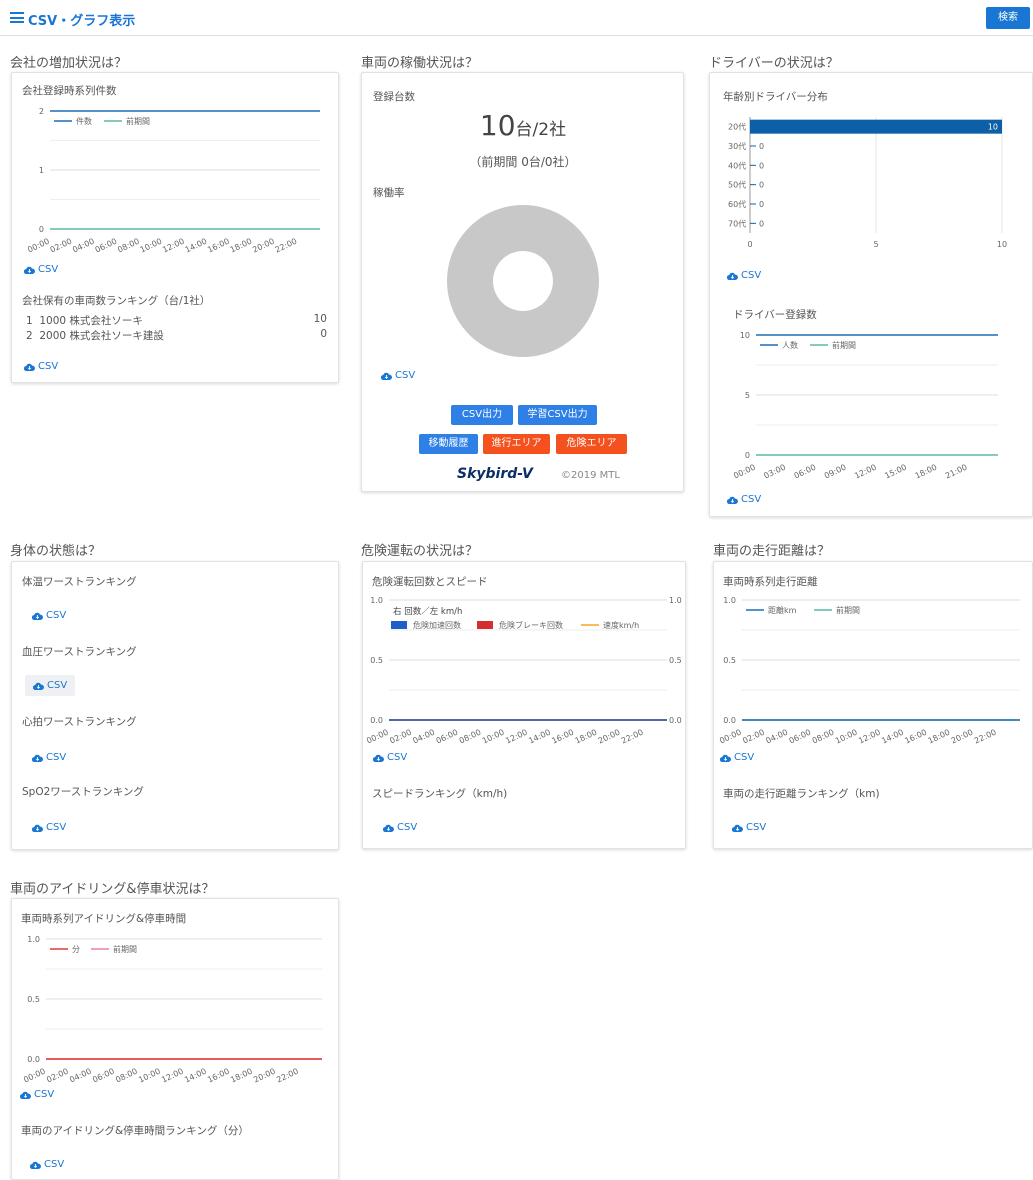 The image size is (1033, 1180). I want to click on ranking-title: 車両の走行距離ランキング（km), so click(801, 794).